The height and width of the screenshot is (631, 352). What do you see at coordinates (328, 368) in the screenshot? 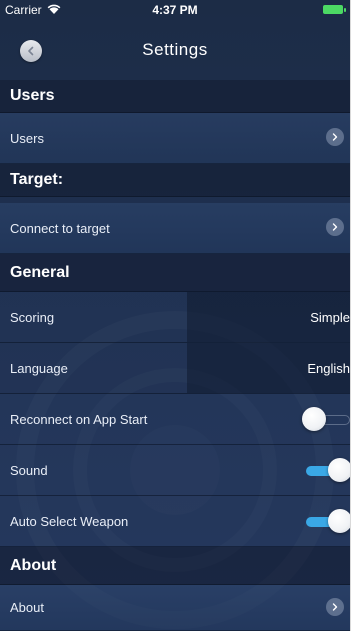
I see `language-value-text: English` at bounding box center [328, 368].